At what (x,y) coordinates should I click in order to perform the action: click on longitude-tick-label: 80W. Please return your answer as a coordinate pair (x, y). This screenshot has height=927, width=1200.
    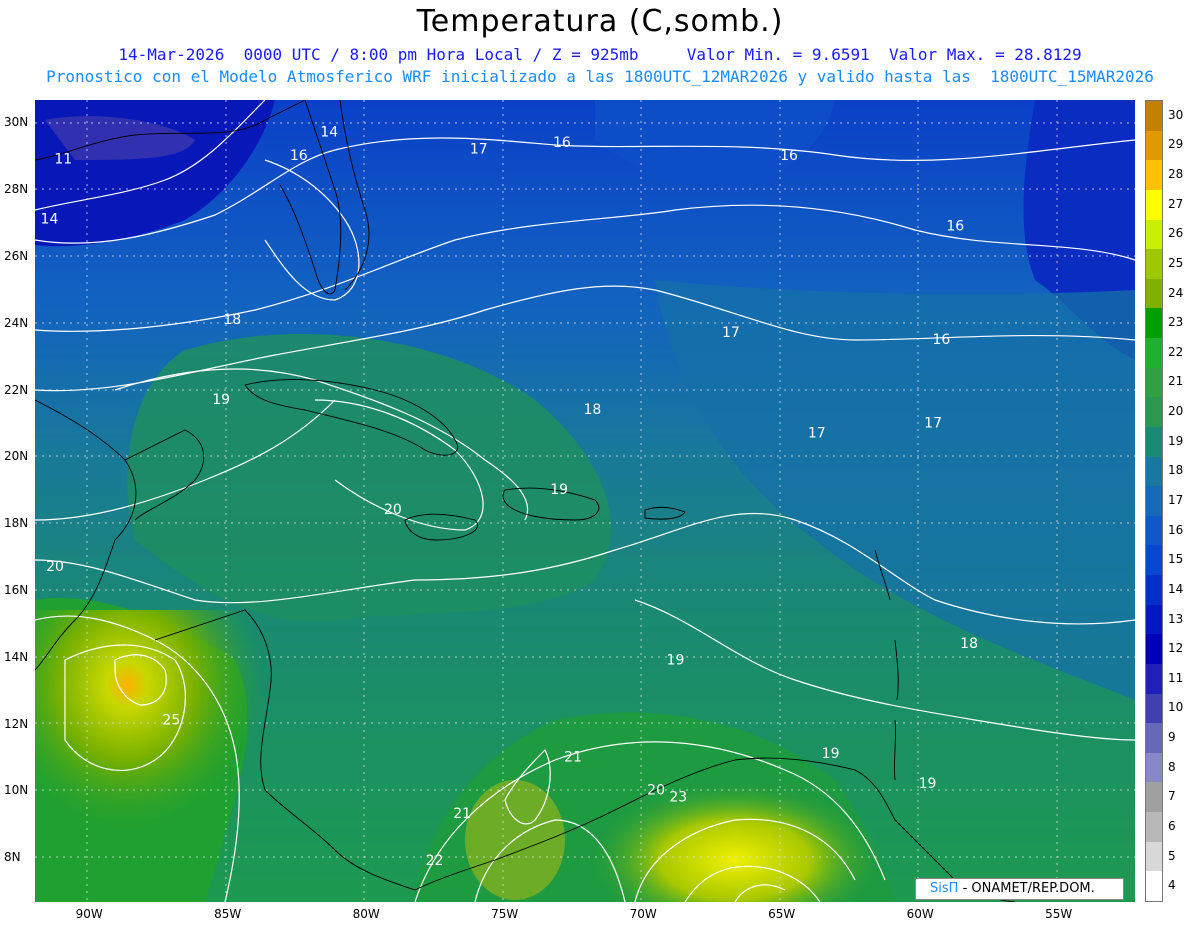
    Looking at the image, I should click on (366, 914).